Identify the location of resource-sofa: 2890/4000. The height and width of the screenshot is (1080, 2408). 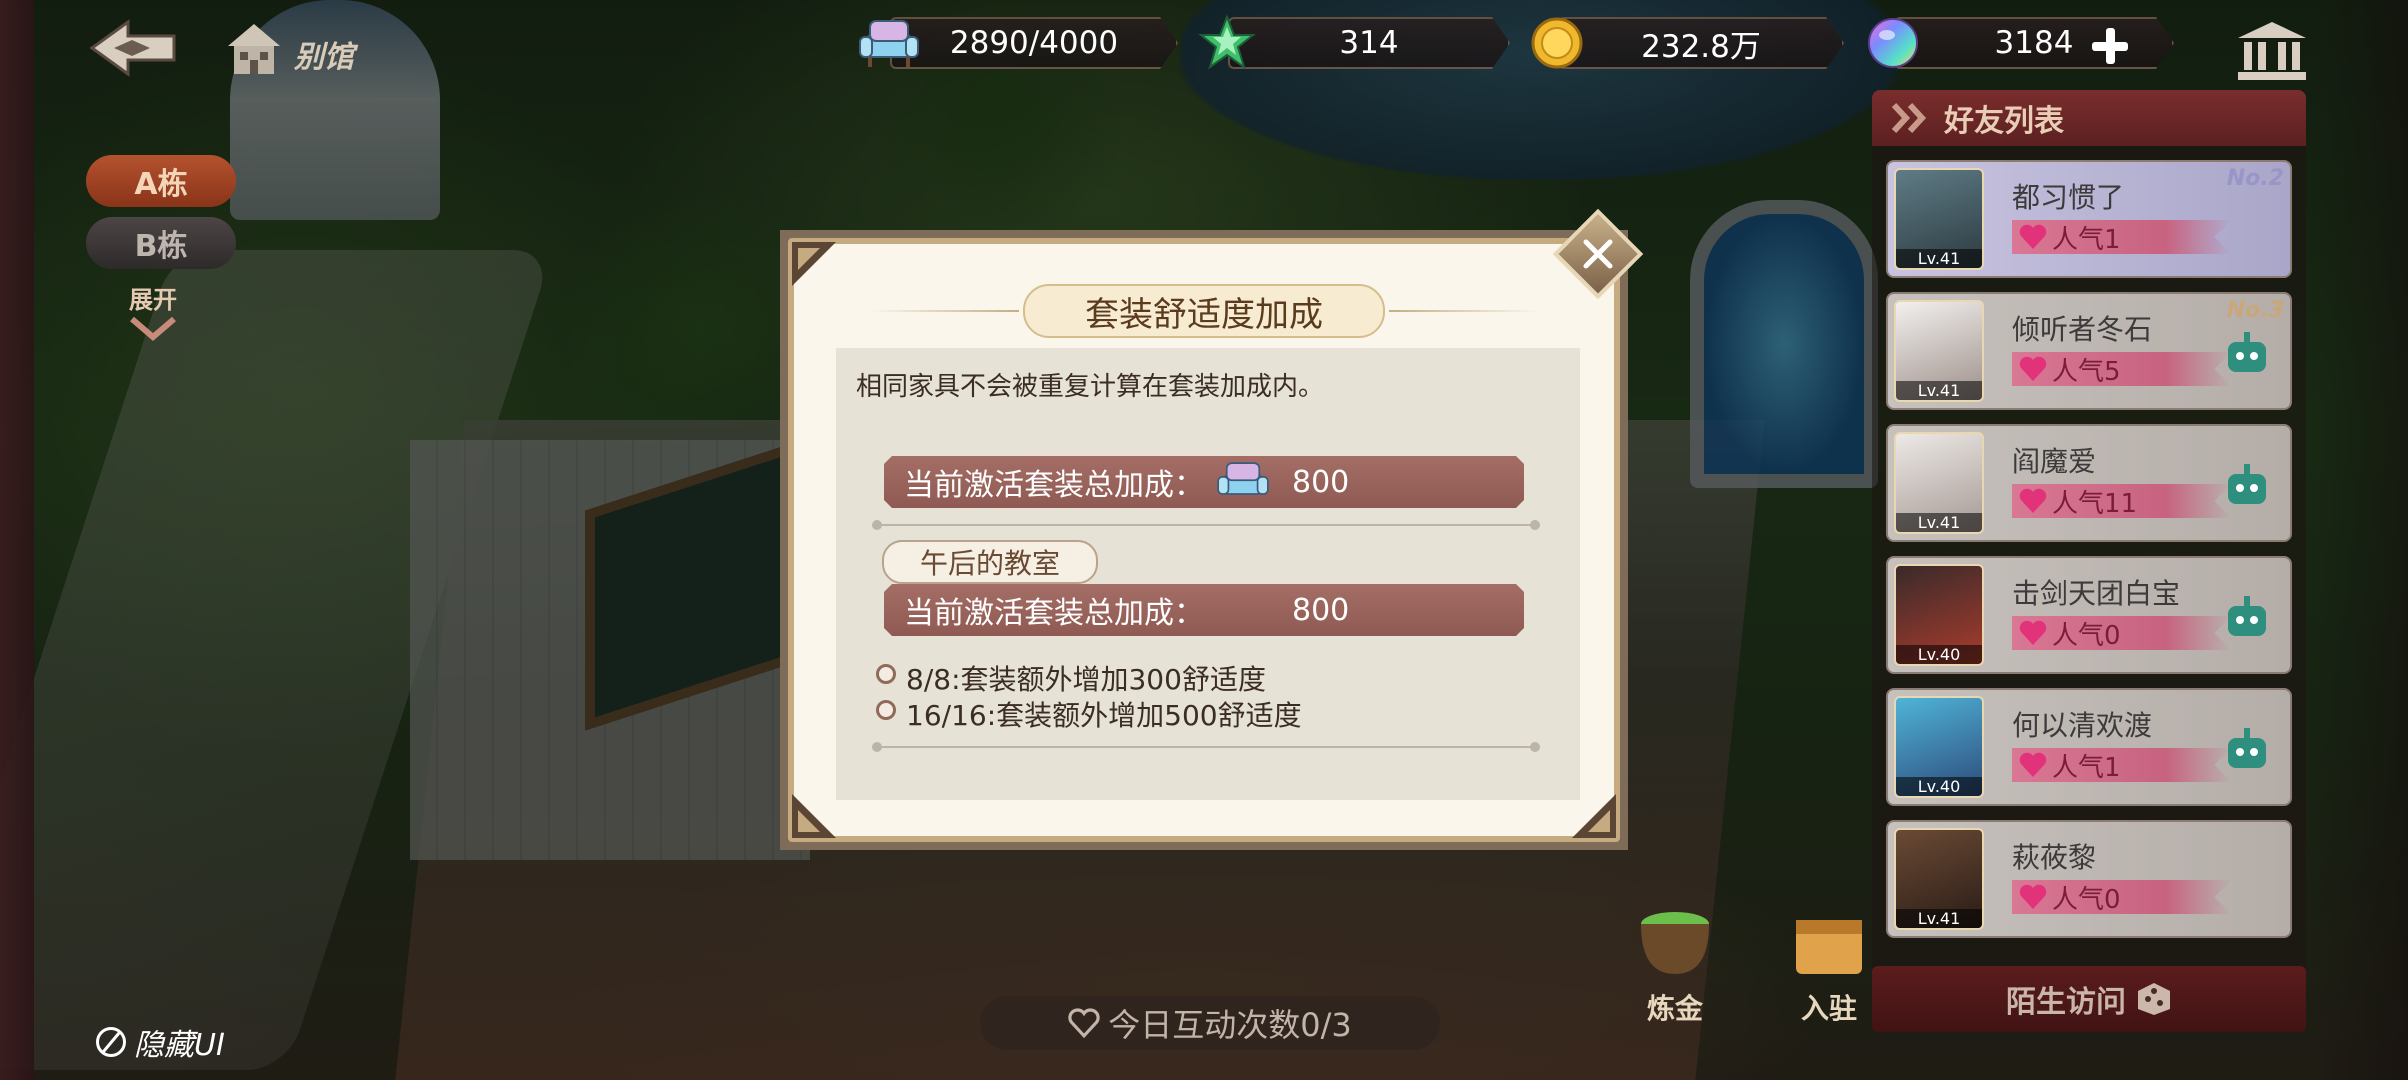
(1018, 43).